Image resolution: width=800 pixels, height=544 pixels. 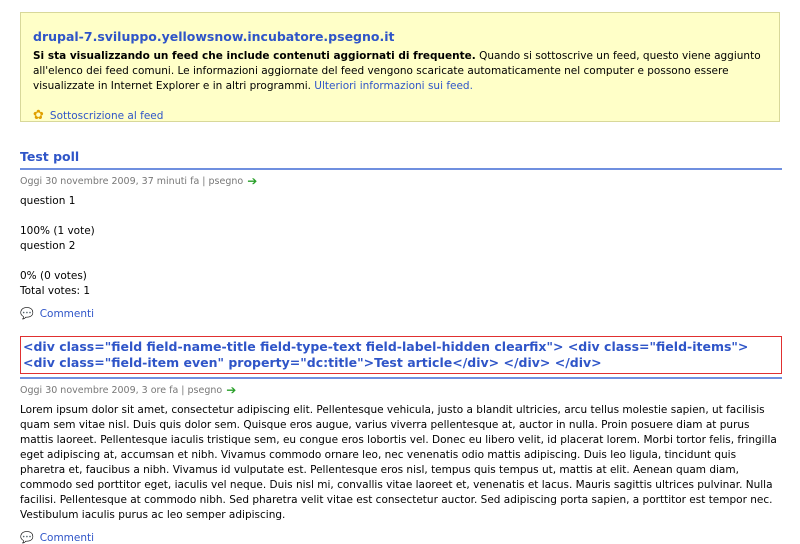 What do you see at coordinates (67, 538) in the screenshot?
I see `article-comments-link: Commenti` at bounding box center [67, 538].